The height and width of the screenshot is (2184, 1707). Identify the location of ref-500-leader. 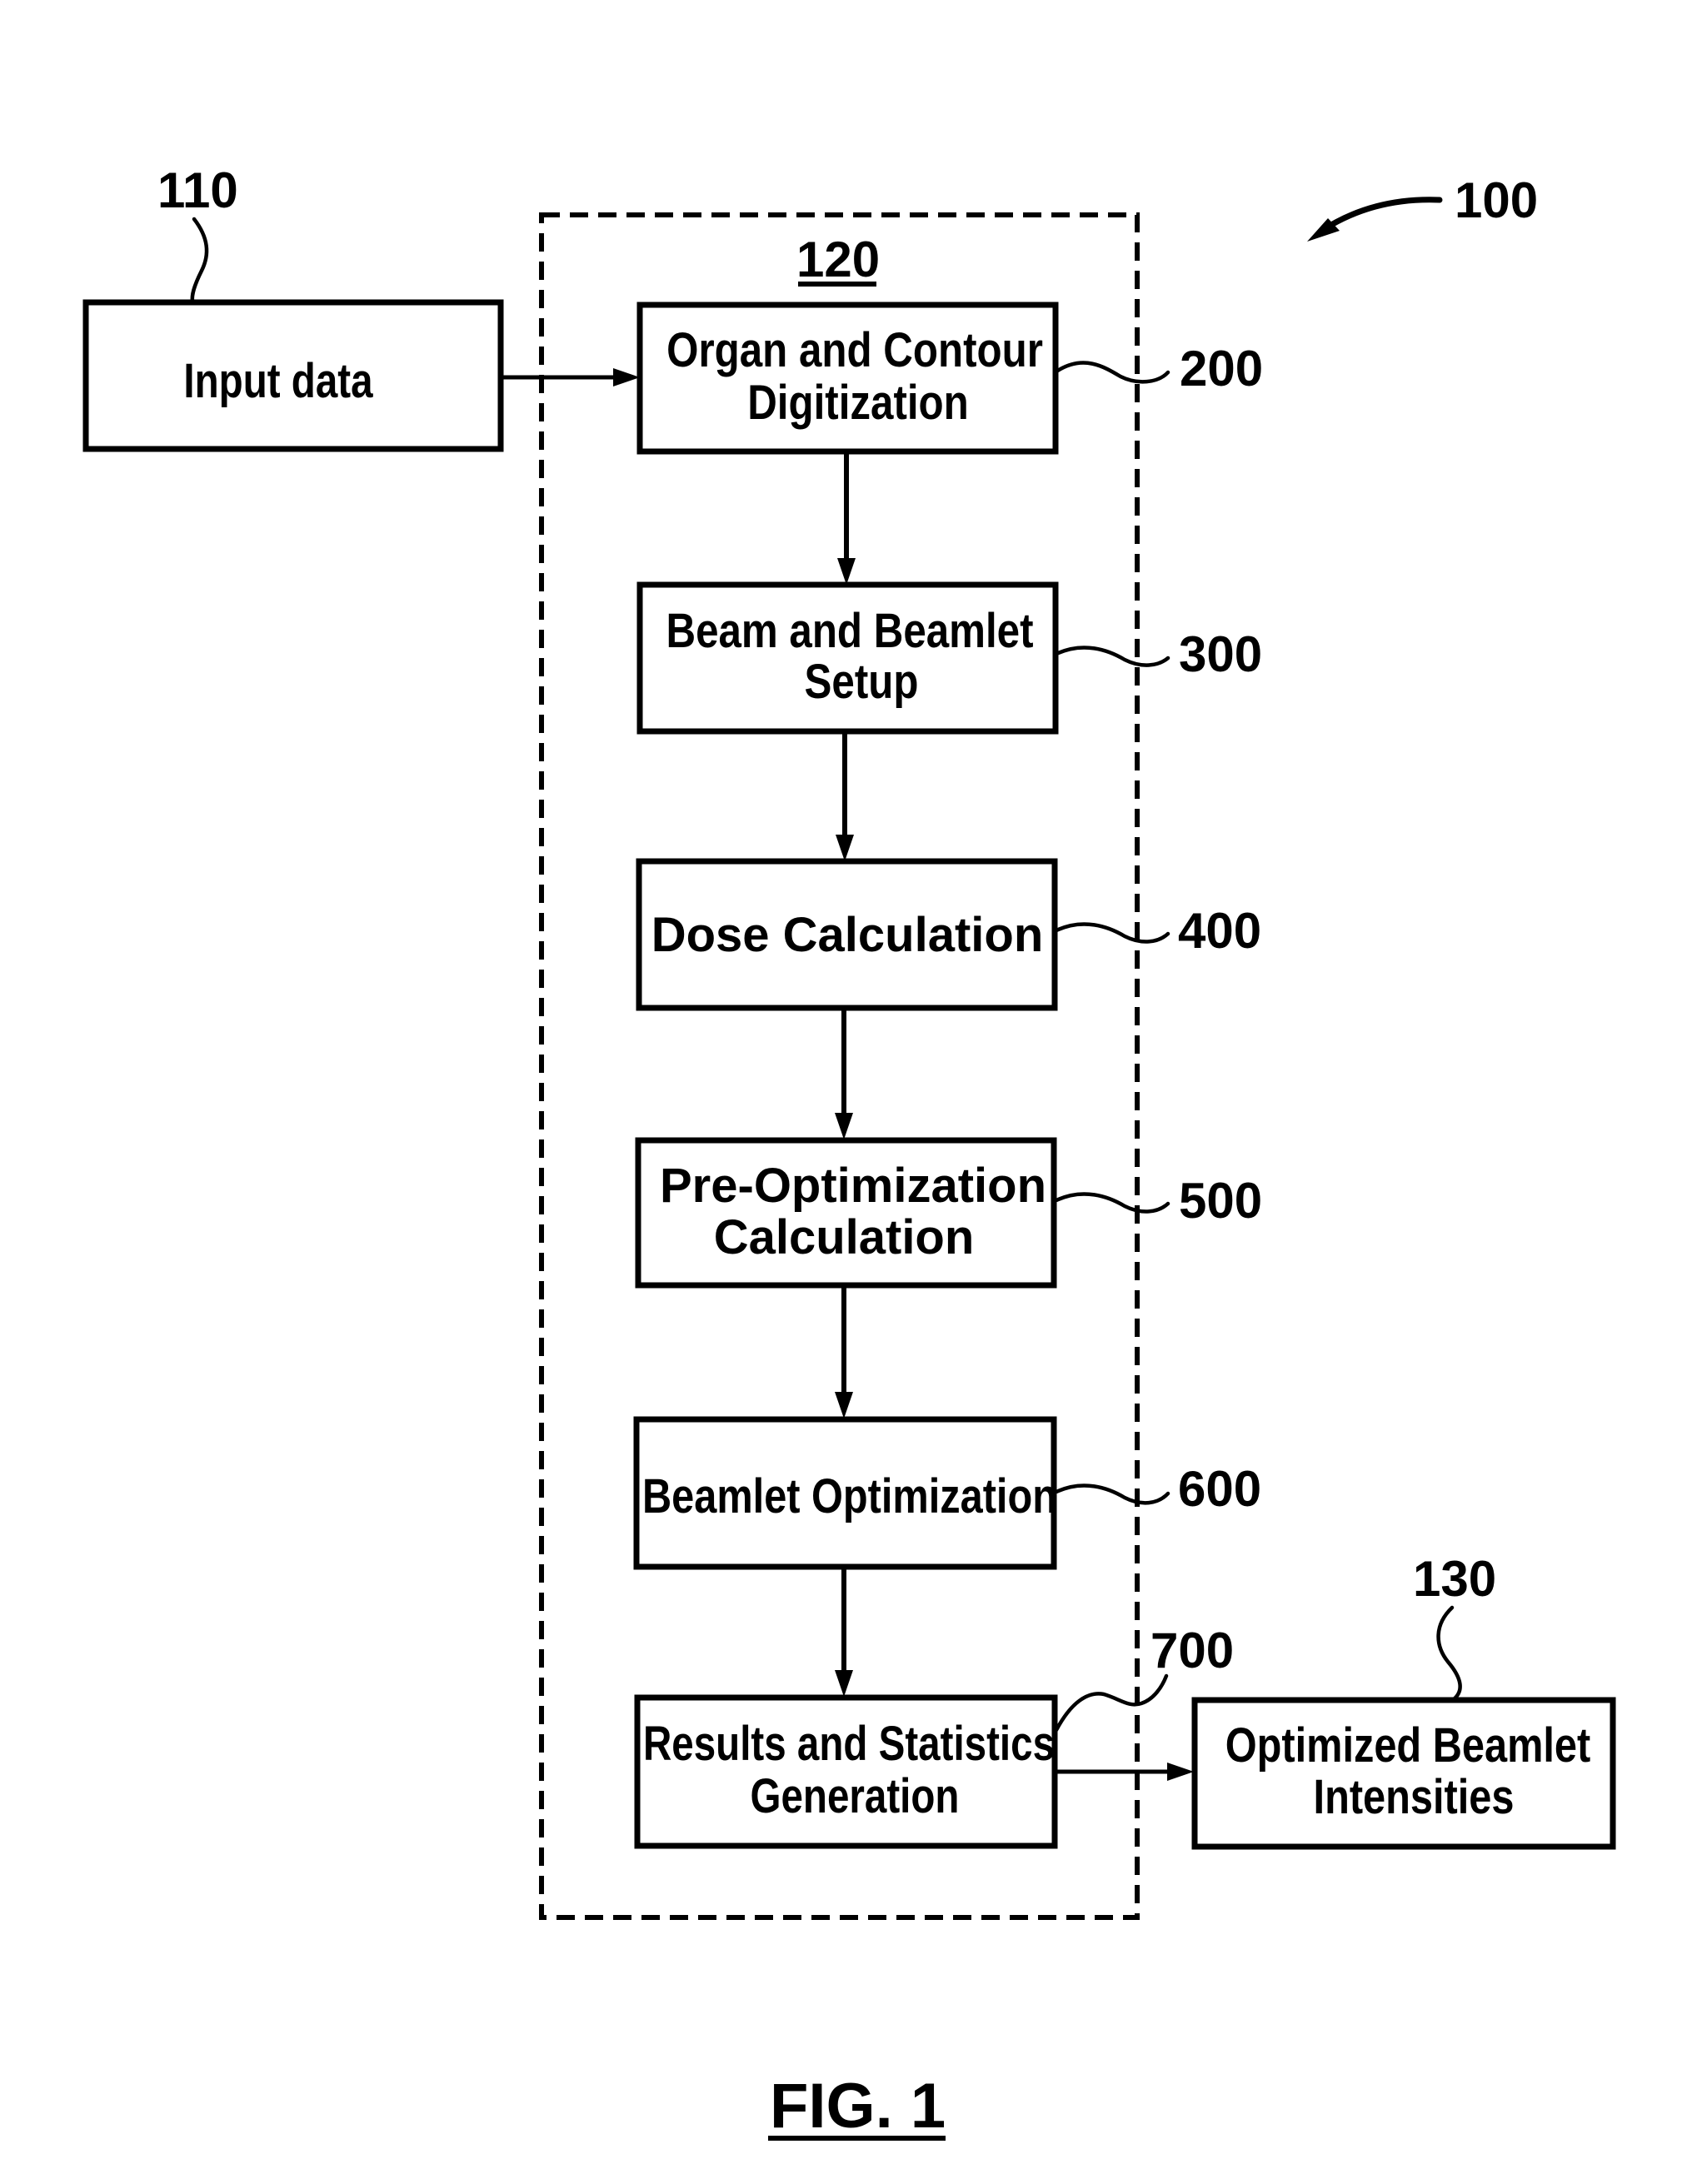
(1112, 1203).